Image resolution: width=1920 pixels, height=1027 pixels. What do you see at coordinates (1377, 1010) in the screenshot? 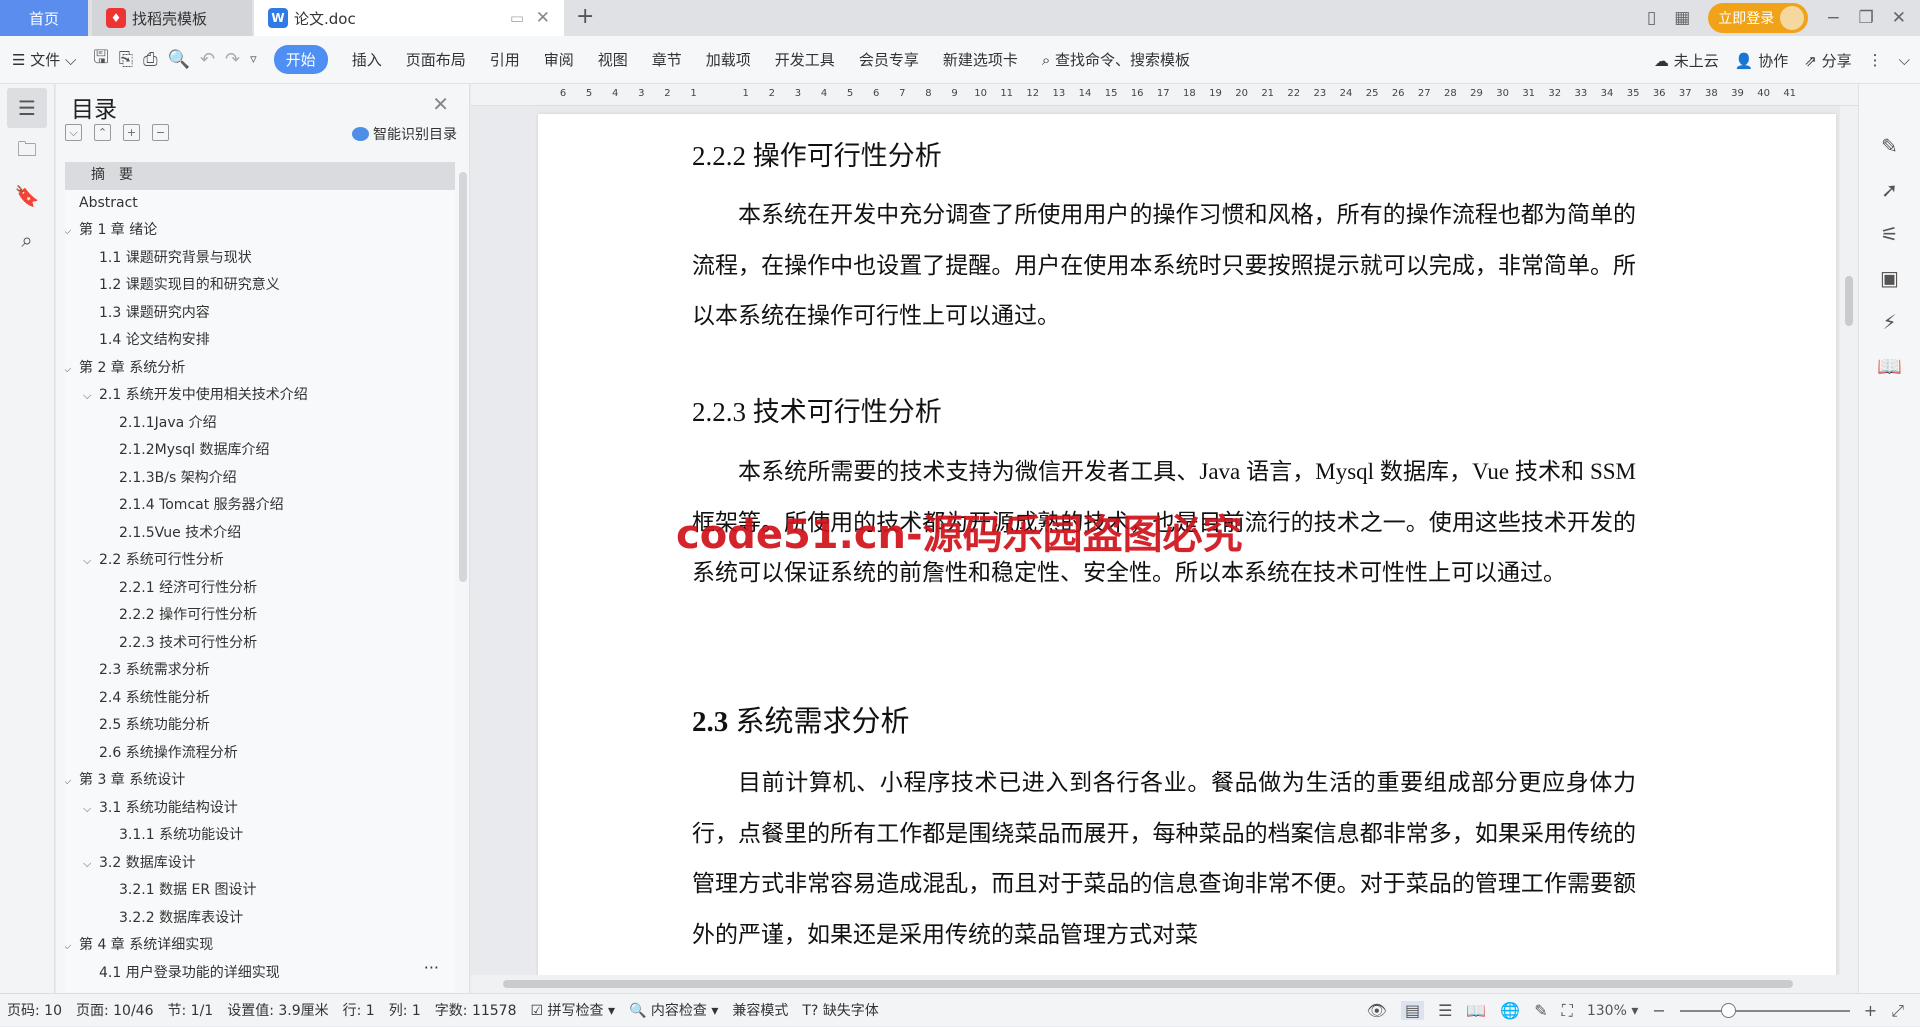
I see `eye-protect-icon: 👁` at bounding box center [1377, 1010].